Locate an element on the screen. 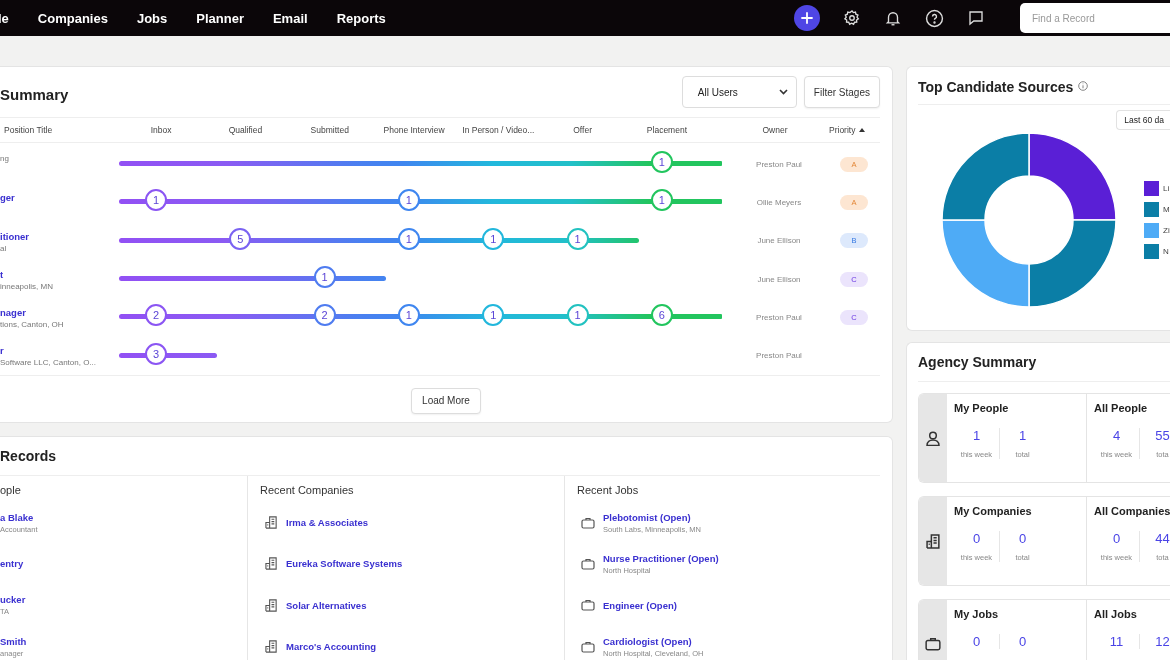 This screenshot has height=660, width=1170. stage-count: 6 is located at coordinates (661, 315).